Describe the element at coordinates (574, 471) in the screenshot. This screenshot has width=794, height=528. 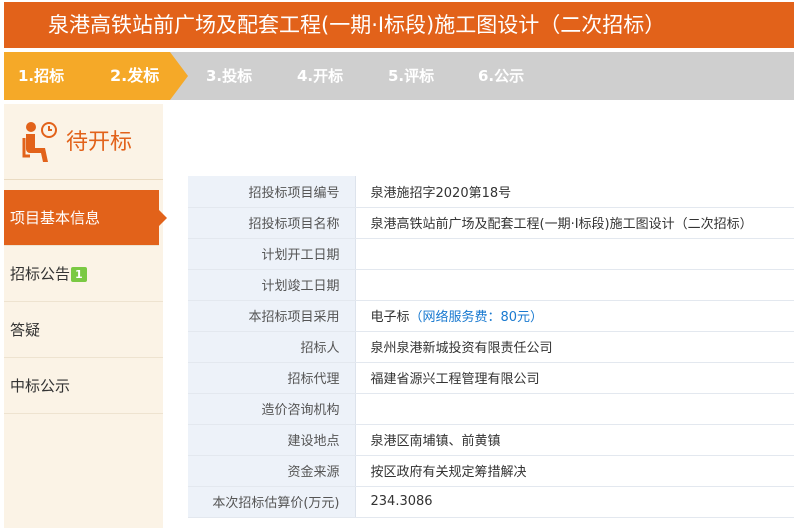
I see `field-value: 按区政府有关规定筹措解决` at that location.